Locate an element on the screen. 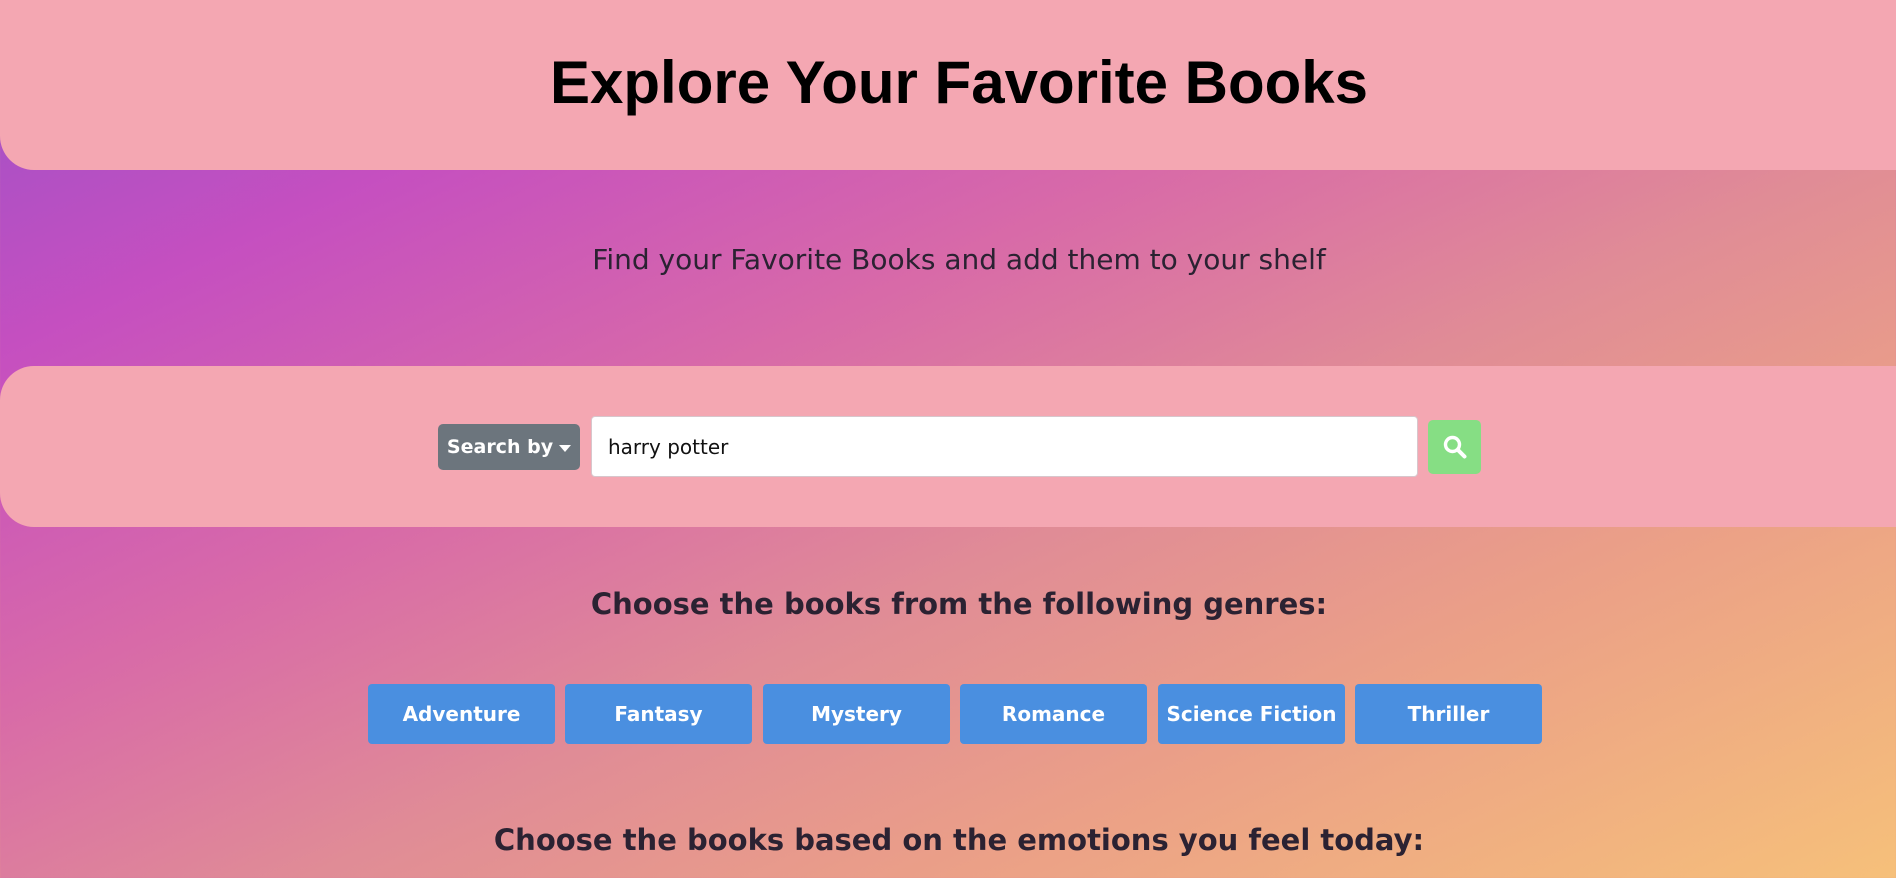  search-icon is located at coordinates (1454, 447).